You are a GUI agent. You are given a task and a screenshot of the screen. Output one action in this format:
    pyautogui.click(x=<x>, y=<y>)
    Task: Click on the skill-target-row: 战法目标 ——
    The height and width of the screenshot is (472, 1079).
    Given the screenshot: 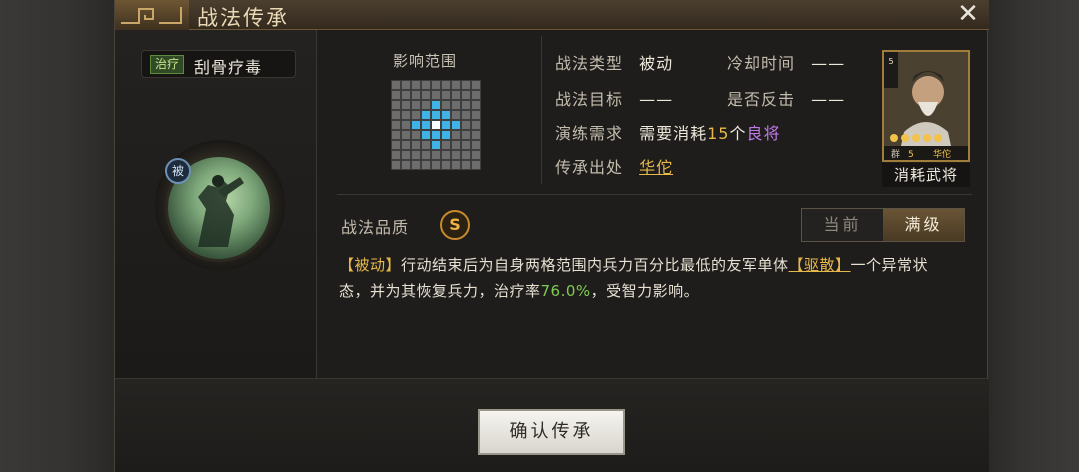 What is the action you would take?
    pyautogui.click(x=614, y=98)
    